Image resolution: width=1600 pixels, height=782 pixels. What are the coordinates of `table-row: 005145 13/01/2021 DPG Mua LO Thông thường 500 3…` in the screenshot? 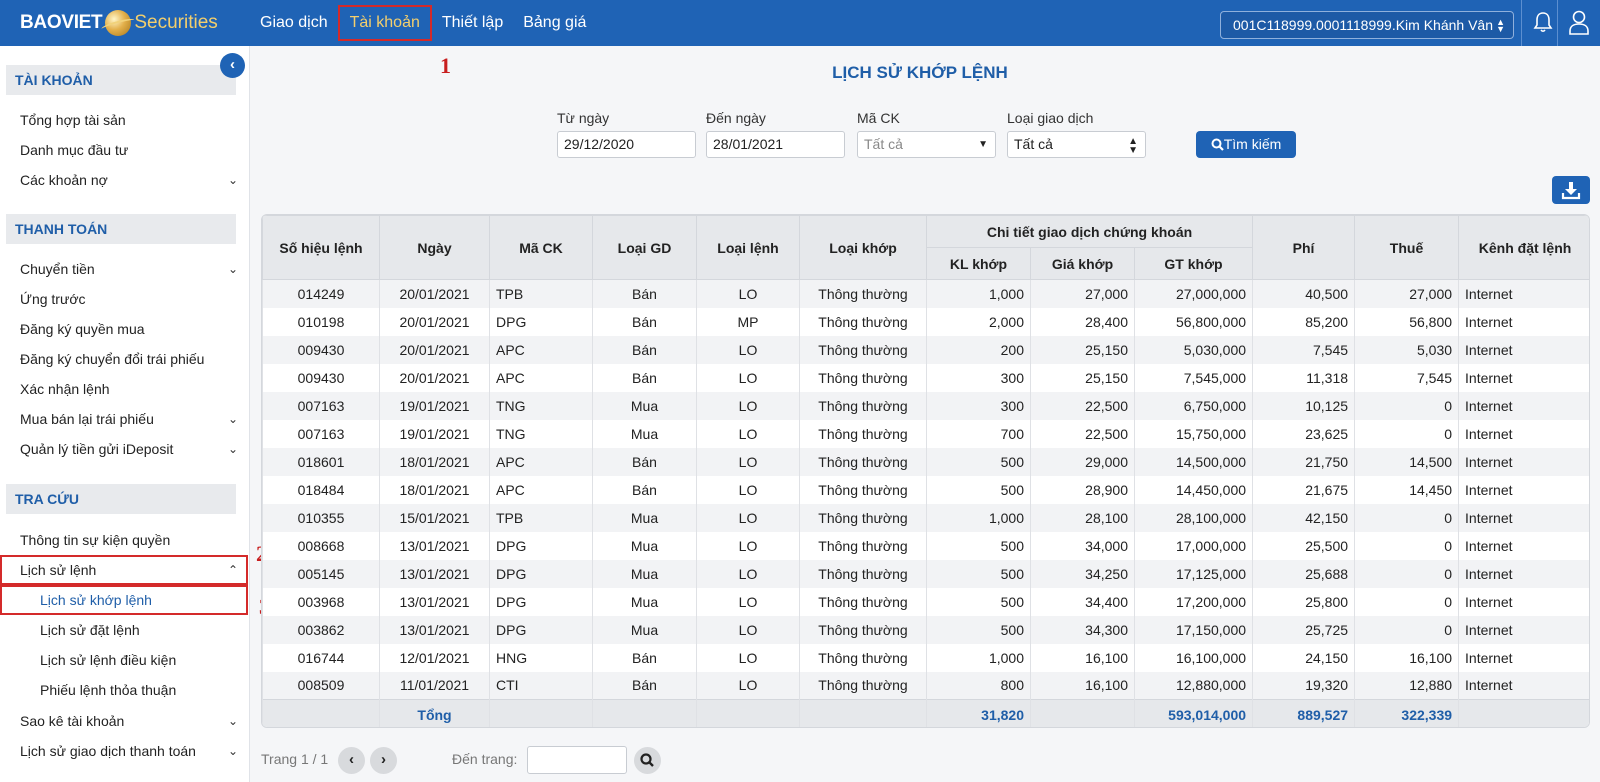 It's located at (925, 573).